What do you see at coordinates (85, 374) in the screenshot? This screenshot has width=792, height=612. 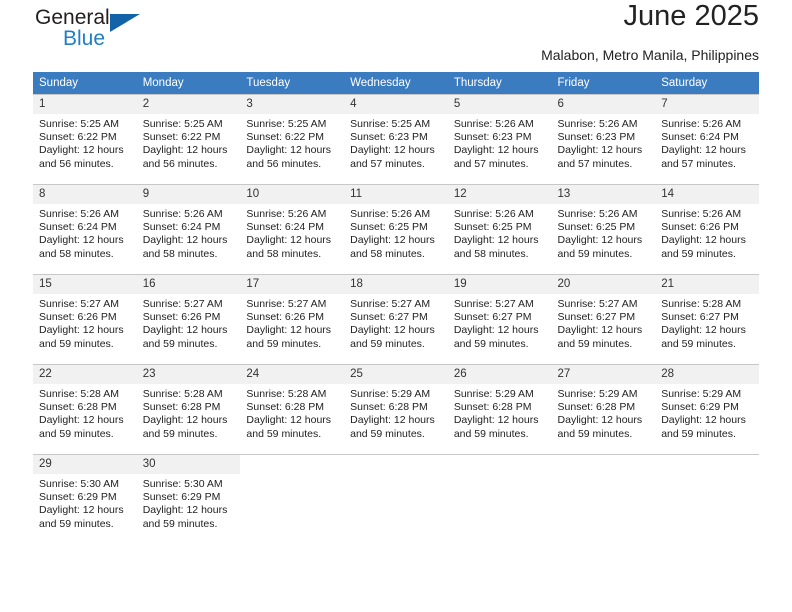 I see `day-number: 22` at bounding box center [85, 374].